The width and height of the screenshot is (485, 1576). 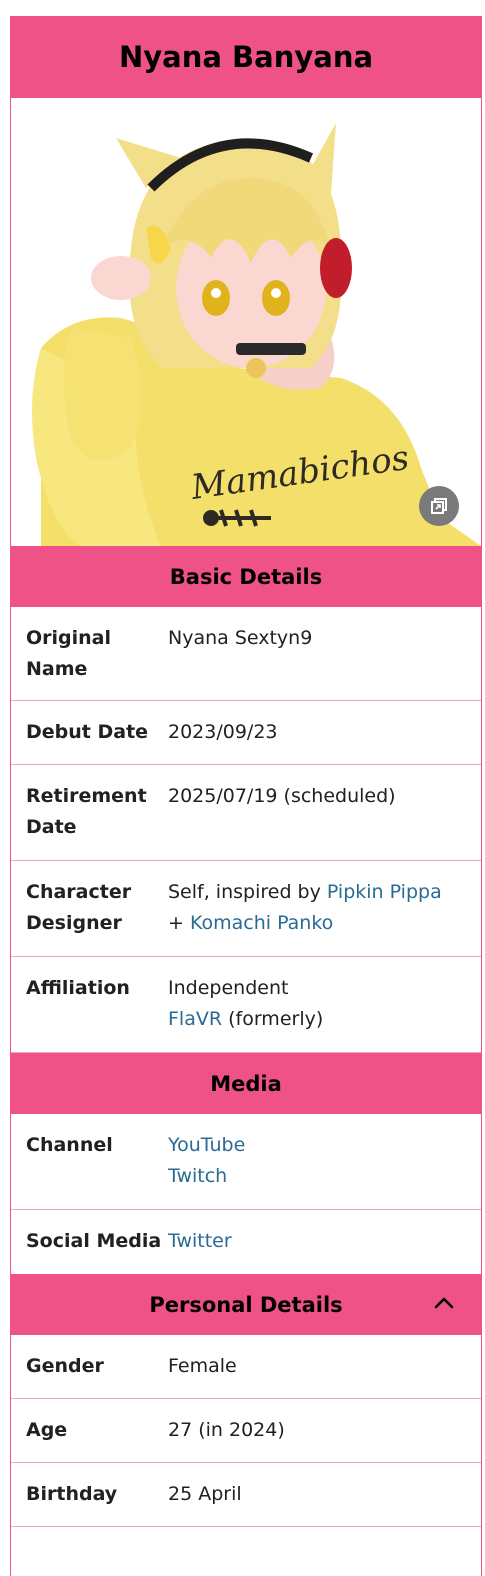 I want to click on designer-plus: +, so click(x=179, y=923).